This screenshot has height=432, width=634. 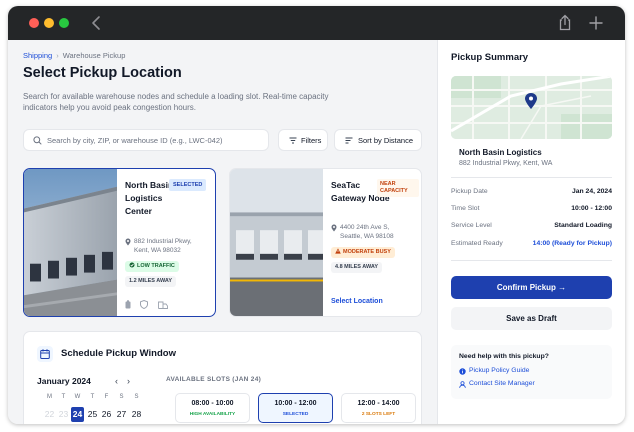 I want to click on traffic-icon, so click(x=132, y=264).